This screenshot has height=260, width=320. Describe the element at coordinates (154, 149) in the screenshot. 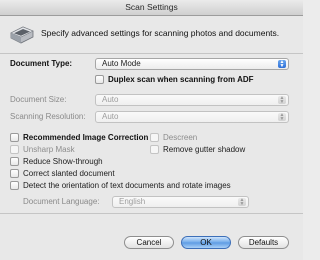

I see `remove-gutter-checkbox` at that location.